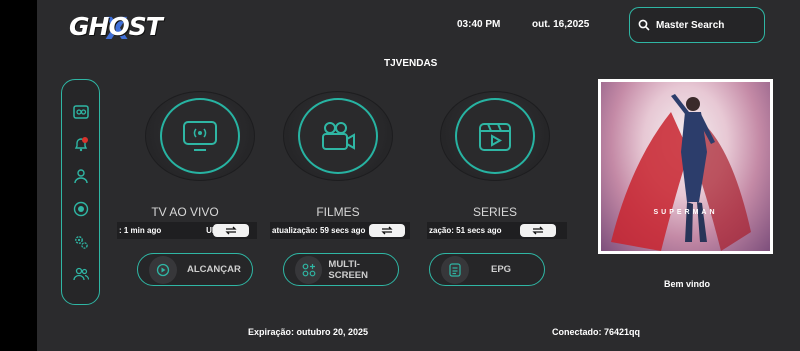  Describe the element at coordinates (163, 269) in the screenshot. I see `play-circle-icon` at that location.